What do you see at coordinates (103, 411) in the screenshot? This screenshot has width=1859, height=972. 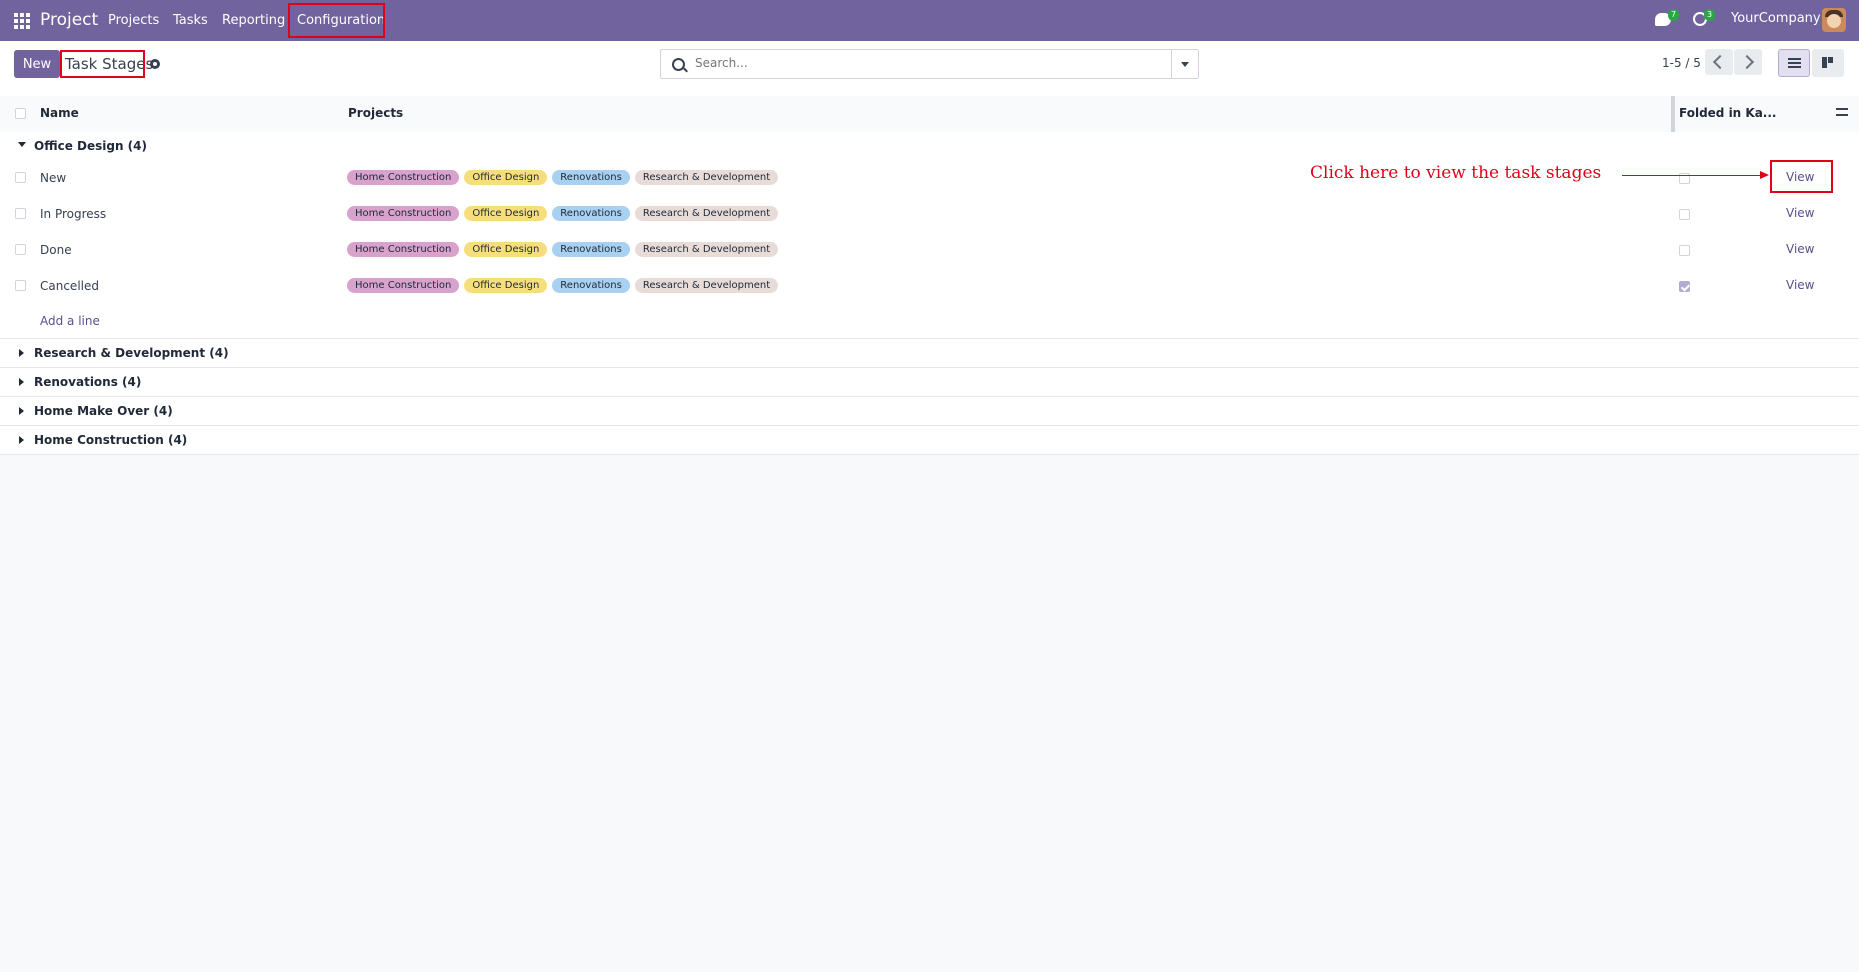 I see `group-label: Home Make Over (4)` at bounding box center [103, 411].